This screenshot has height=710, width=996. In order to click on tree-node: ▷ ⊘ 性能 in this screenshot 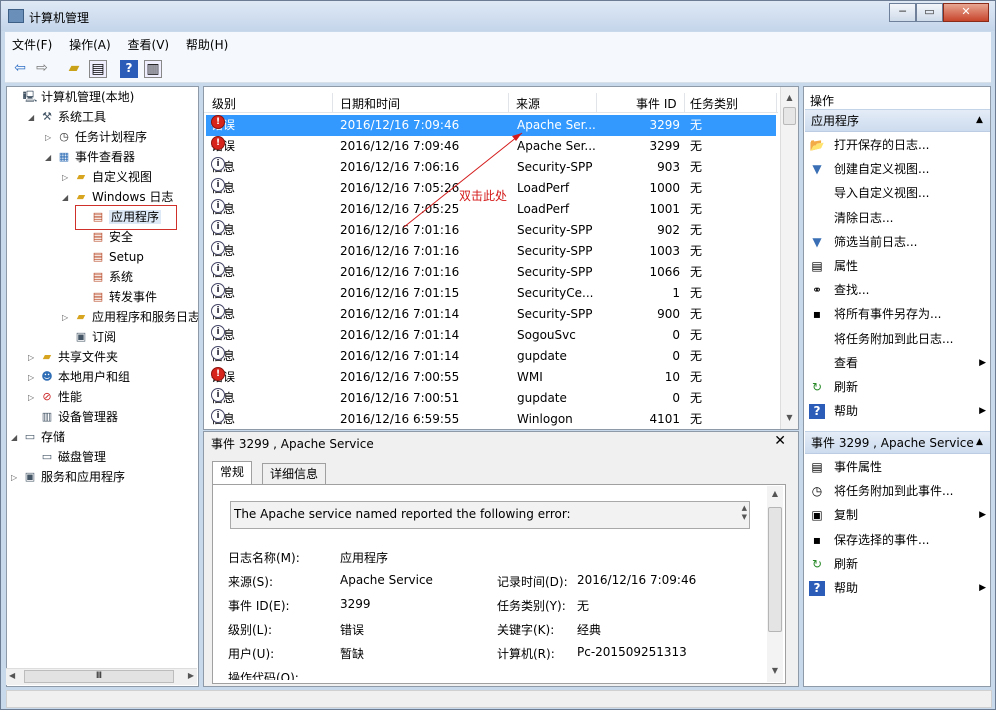, I will do `click(55, 397)`.